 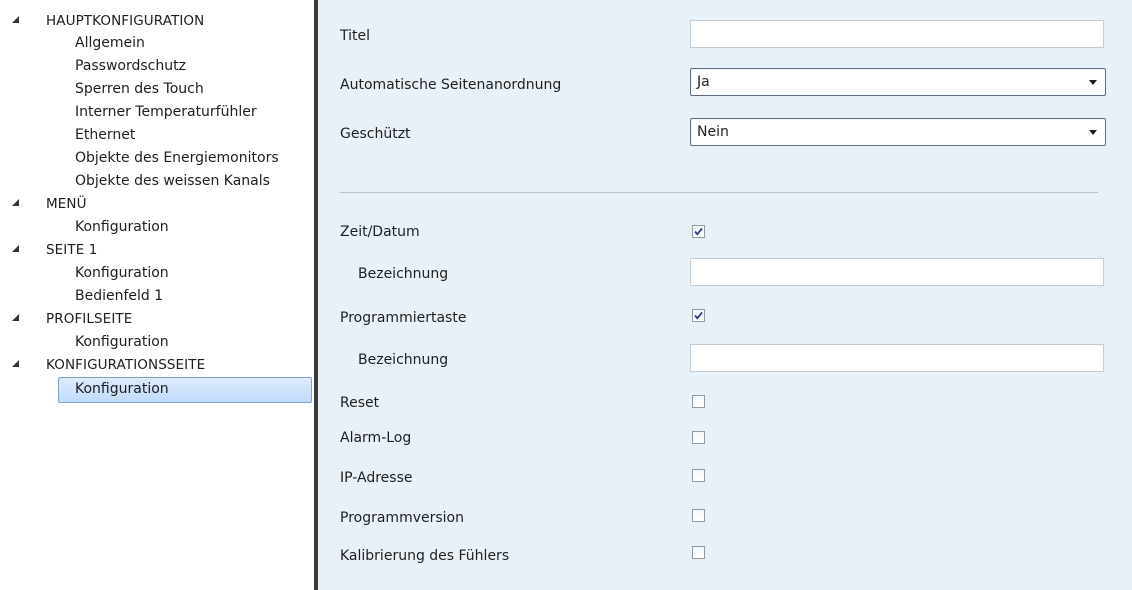 What do you see at coordinates (150, 205) in the screenshot?
I see `tree-section-menue: MENÜ` at bounding box center [150, 205].